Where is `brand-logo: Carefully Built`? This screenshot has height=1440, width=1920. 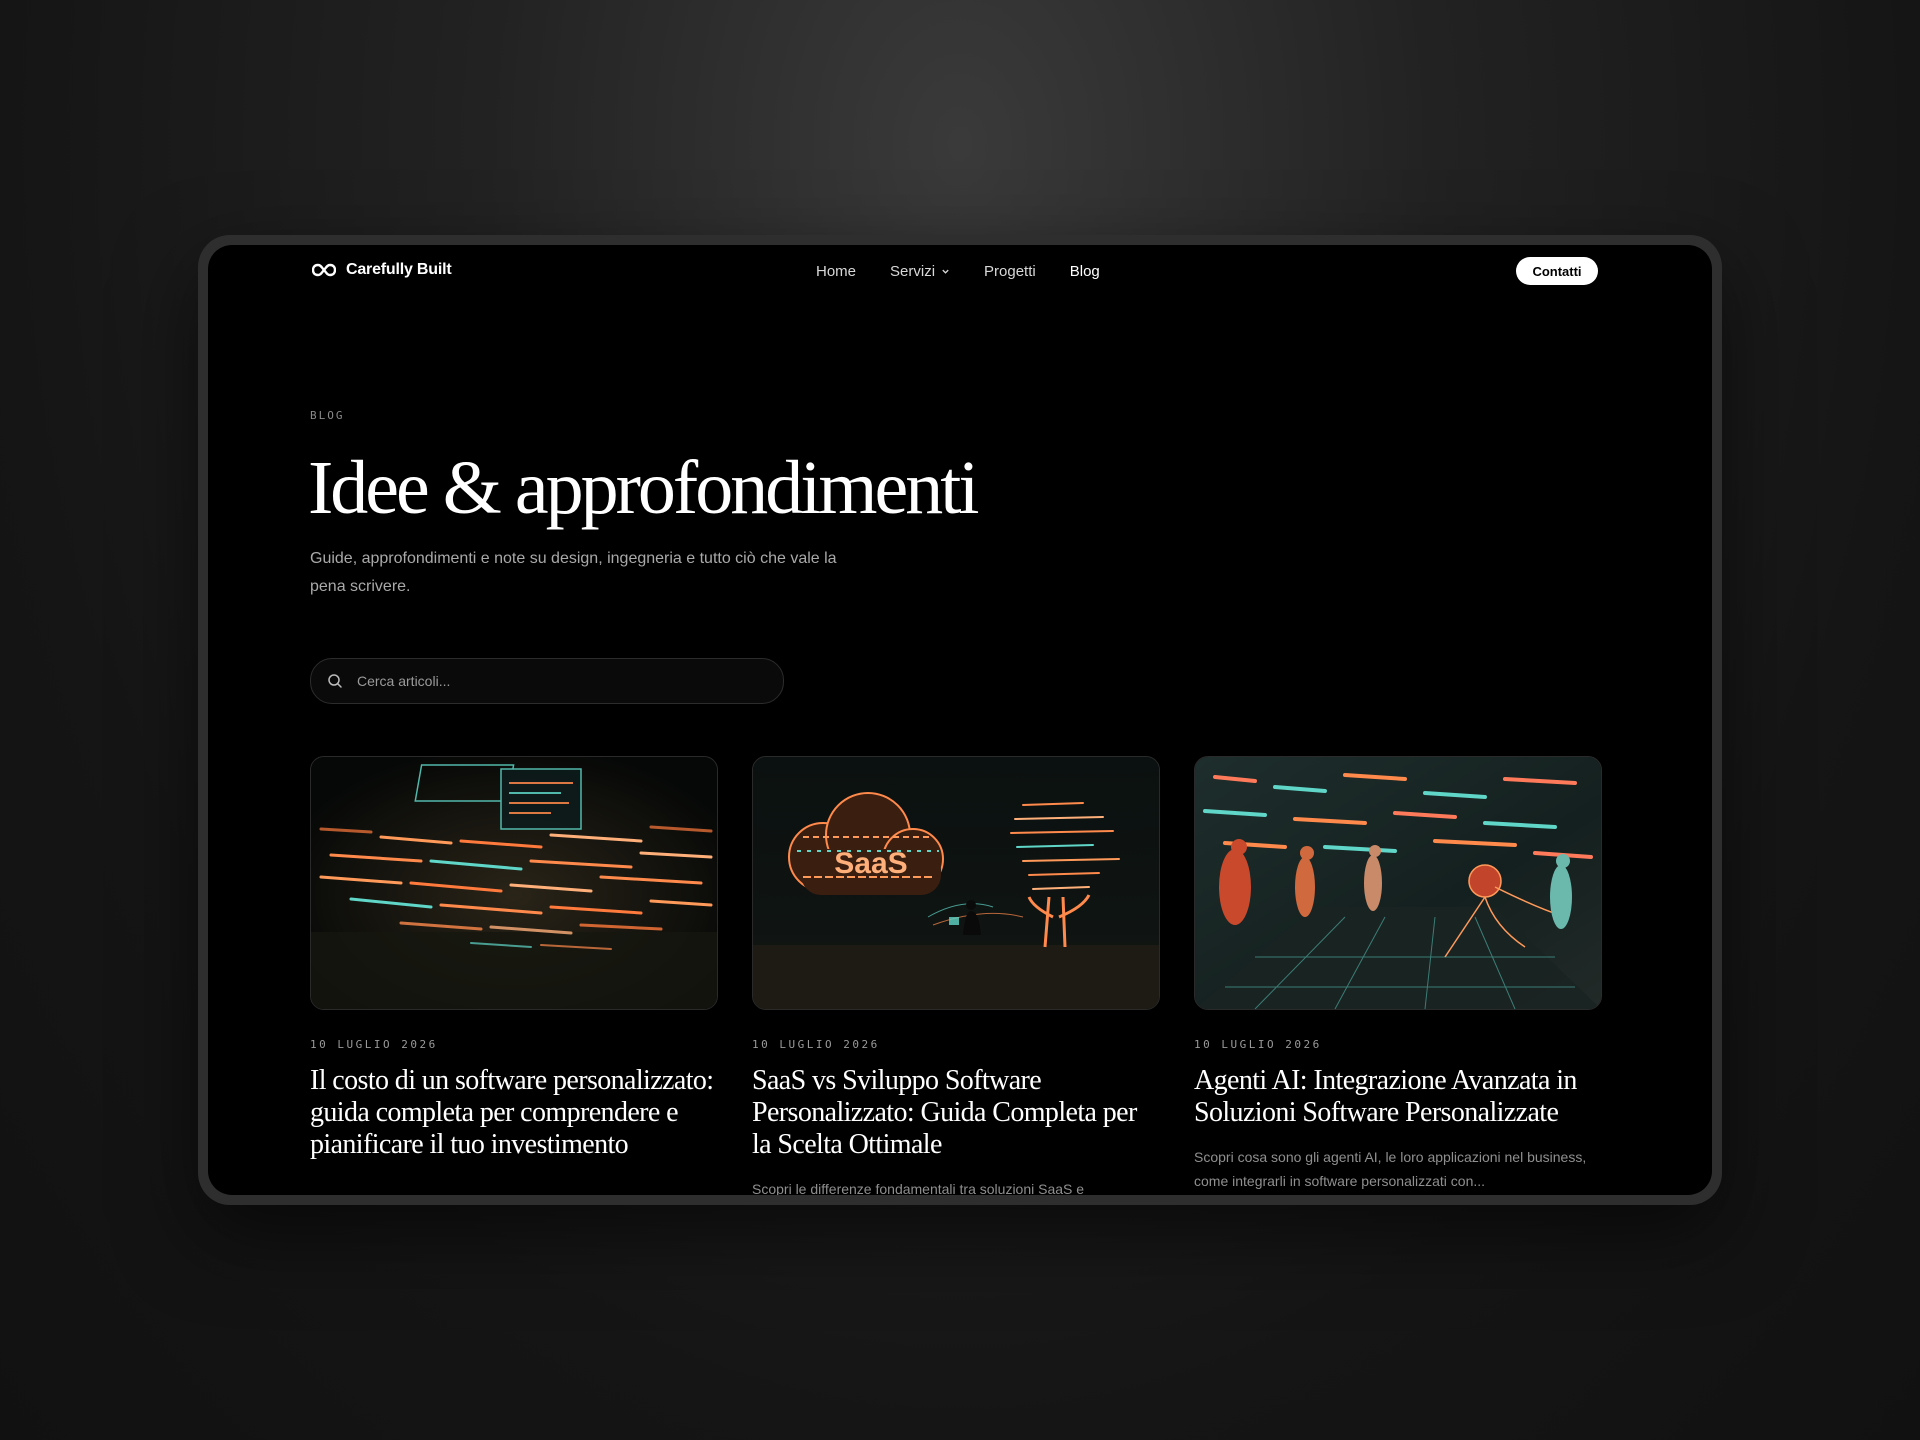 brand-logo: Carefully Built is located at coordinates (382, 270).